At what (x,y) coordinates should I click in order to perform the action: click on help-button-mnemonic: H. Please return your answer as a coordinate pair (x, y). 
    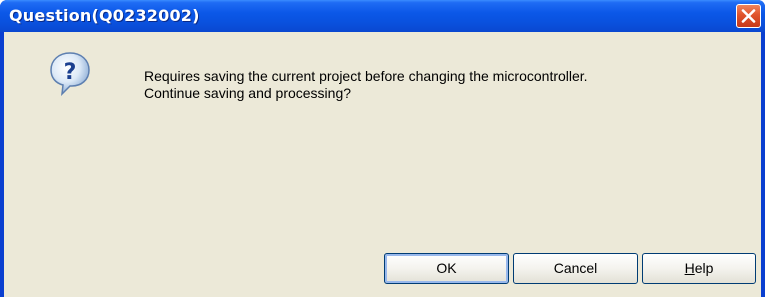
    Looking at the image, I should click on (689, 268).